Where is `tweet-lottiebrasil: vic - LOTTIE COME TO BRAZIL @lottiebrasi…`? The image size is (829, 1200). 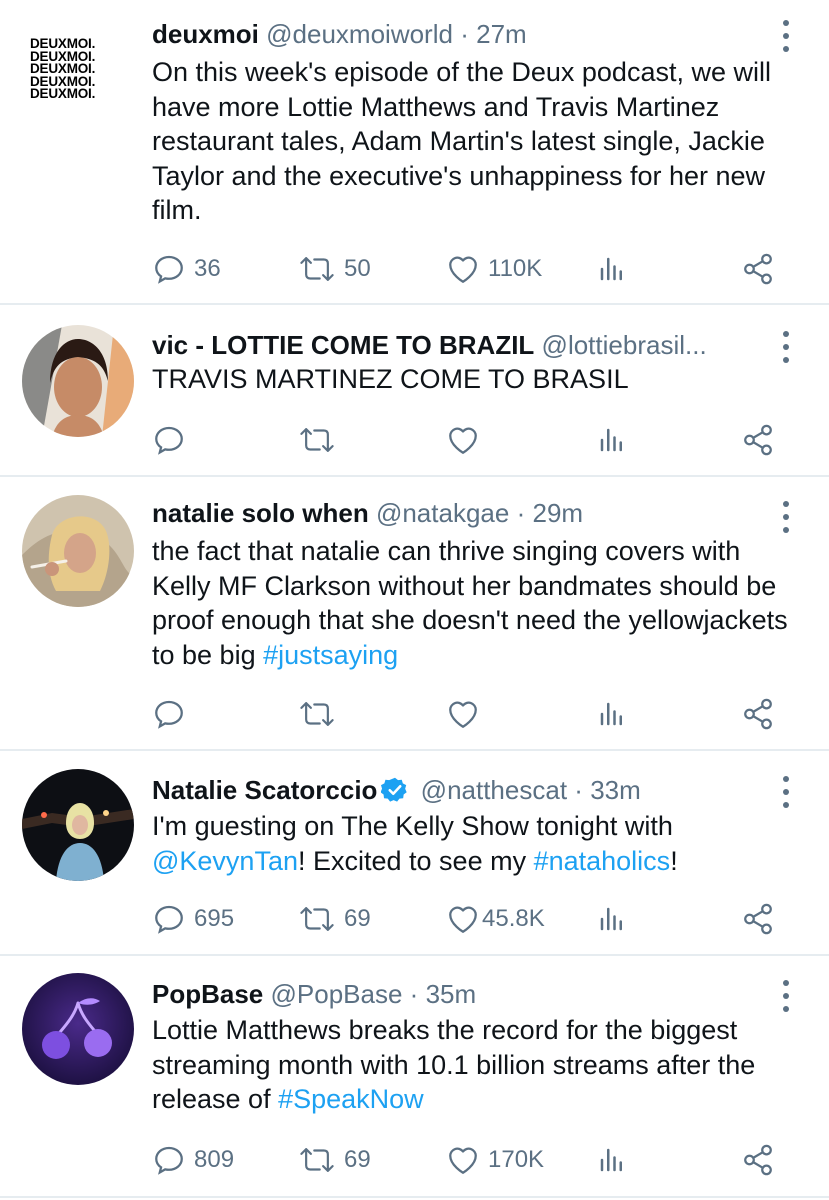
tweet-lottiebrasil: vic - LOTTIE COME TO BRAZIL @lottiebrasi… is located at coordinates (414, 390).